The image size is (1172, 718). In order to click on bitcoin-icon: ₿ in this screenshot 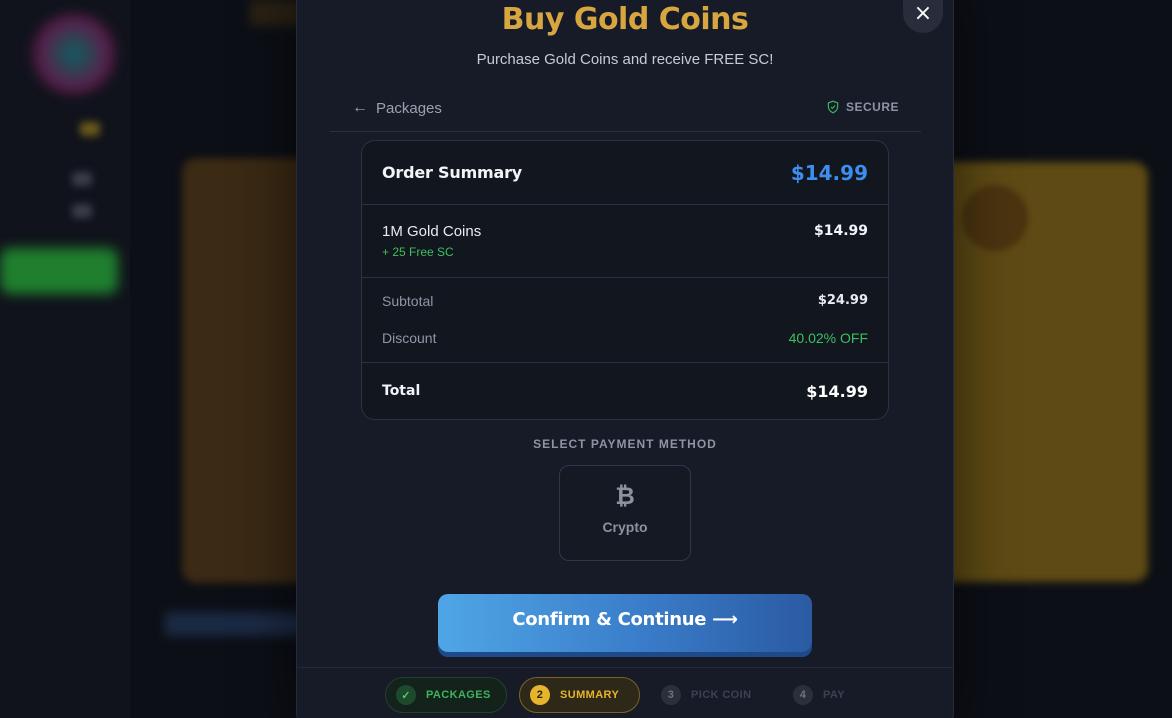, I will do `click(625, 496)`.